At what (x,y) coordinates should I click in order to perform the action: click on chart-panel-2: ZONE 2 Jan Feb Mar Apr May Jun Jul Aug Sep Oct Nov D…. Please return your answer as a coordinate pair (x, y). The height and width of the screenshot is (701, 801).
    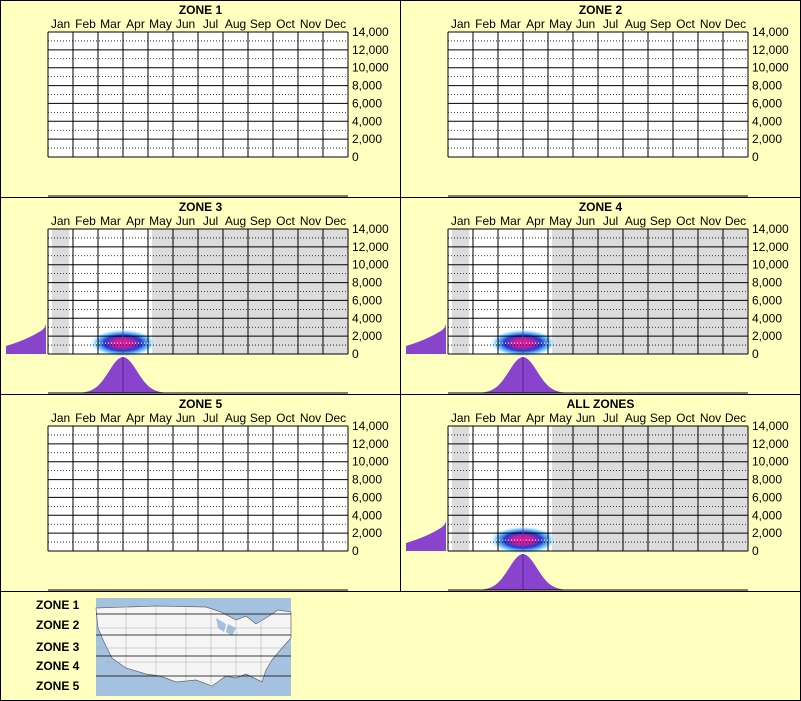
    Looking at the image, I should click on (600, 99).